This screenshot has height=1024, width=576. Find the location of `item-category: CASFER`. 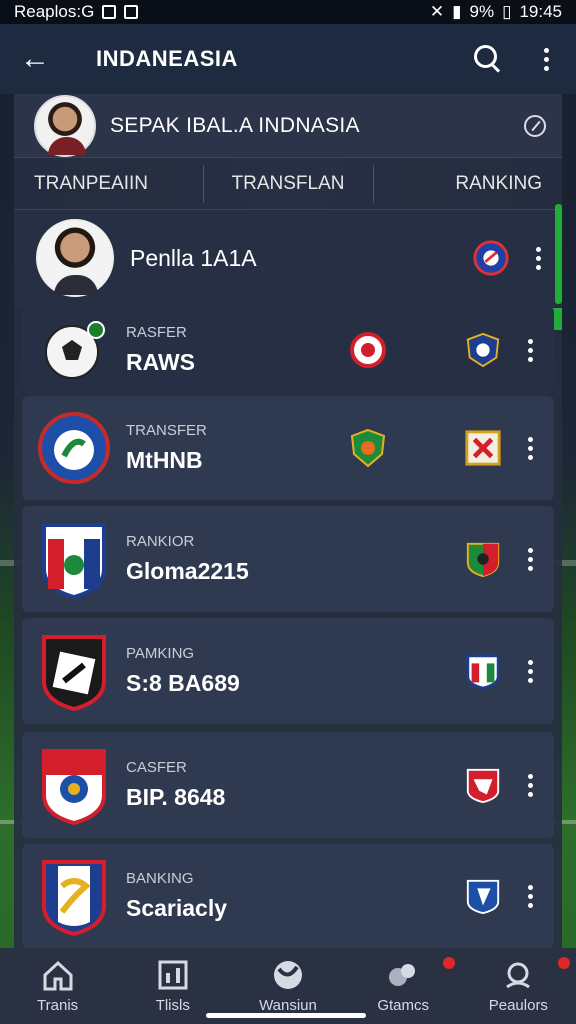

item-category: CASFER is located at coordinates (156, 767).